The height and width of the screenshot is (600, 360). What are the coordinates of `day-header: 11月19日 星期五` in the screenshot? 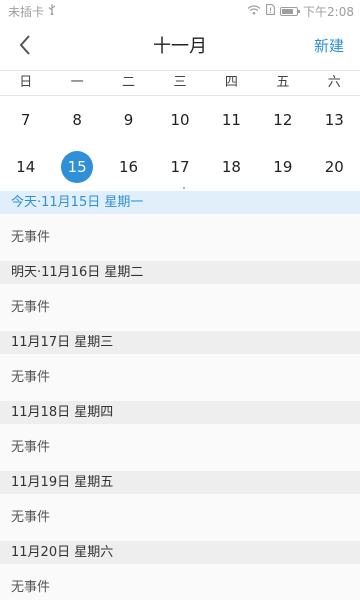 It's located at (180, 482).